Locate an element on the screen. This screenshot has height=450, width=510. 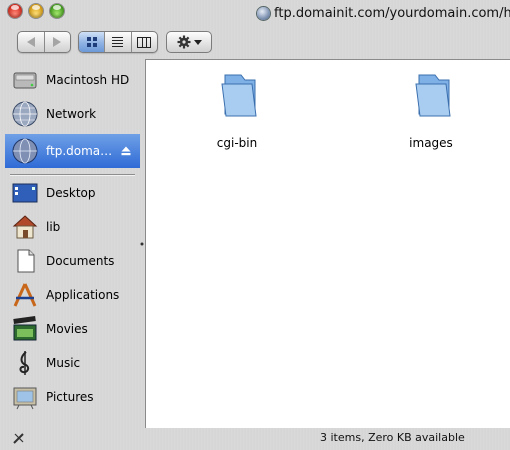
back-button is located at coordinates (31, 42).